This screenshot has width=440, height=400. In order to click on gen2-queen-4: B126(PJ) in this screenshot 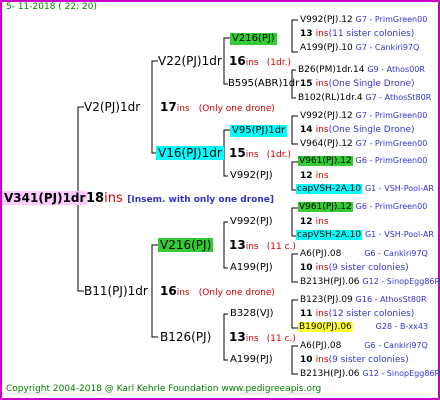, I will do `click(185, 337)`.